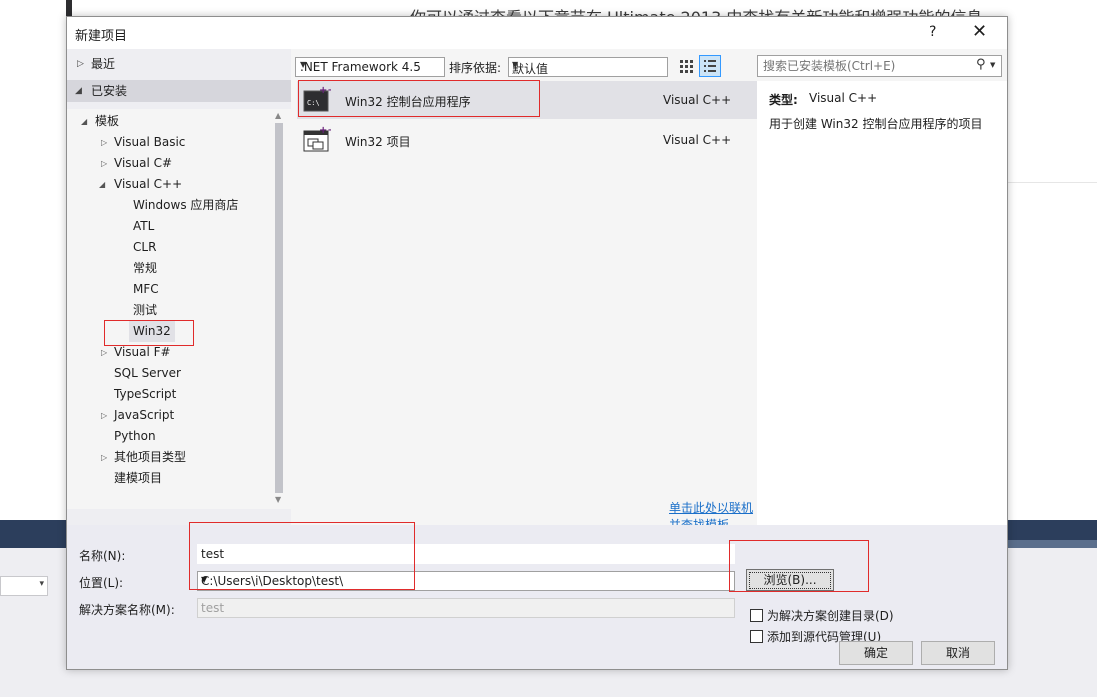 The width and height of the screenshot is (1097, 697). What do you see at coordinates (981, 64) in the screenshot?
I see `search-icon: ⚲` at bounding box center [981, 64].